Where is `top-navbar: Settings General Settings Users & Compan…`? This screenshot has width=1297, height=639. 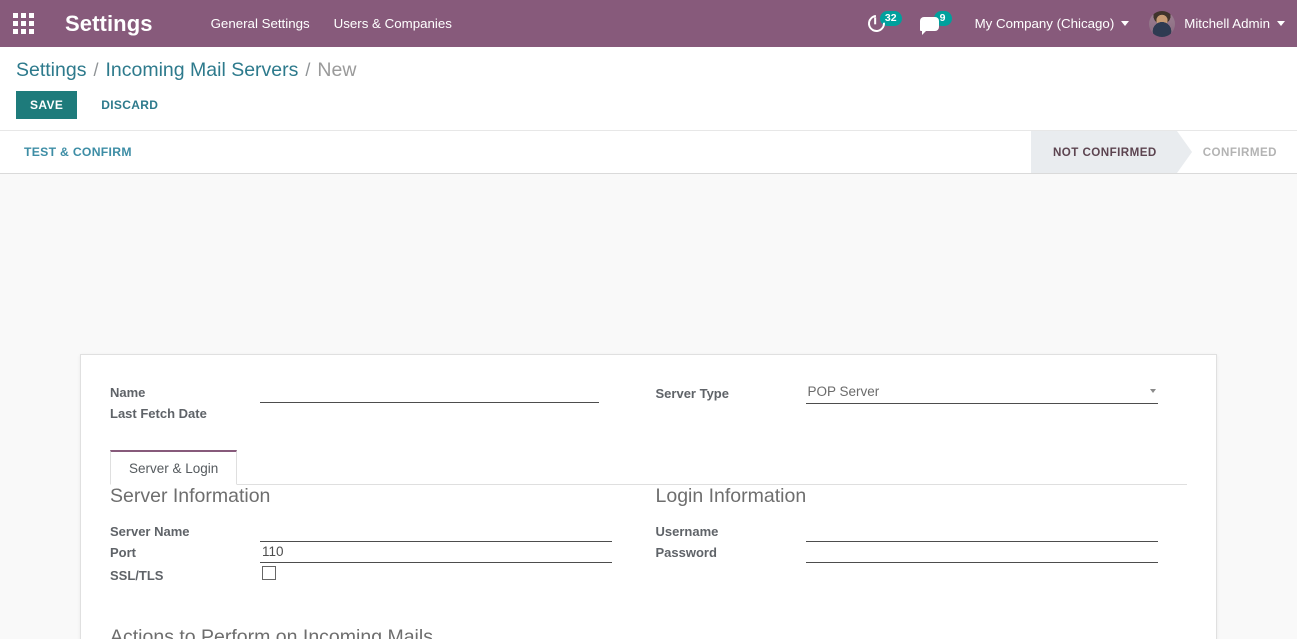
top-navbar: Settings General Settings Users & Compan… is located at coordinates (648, 23).